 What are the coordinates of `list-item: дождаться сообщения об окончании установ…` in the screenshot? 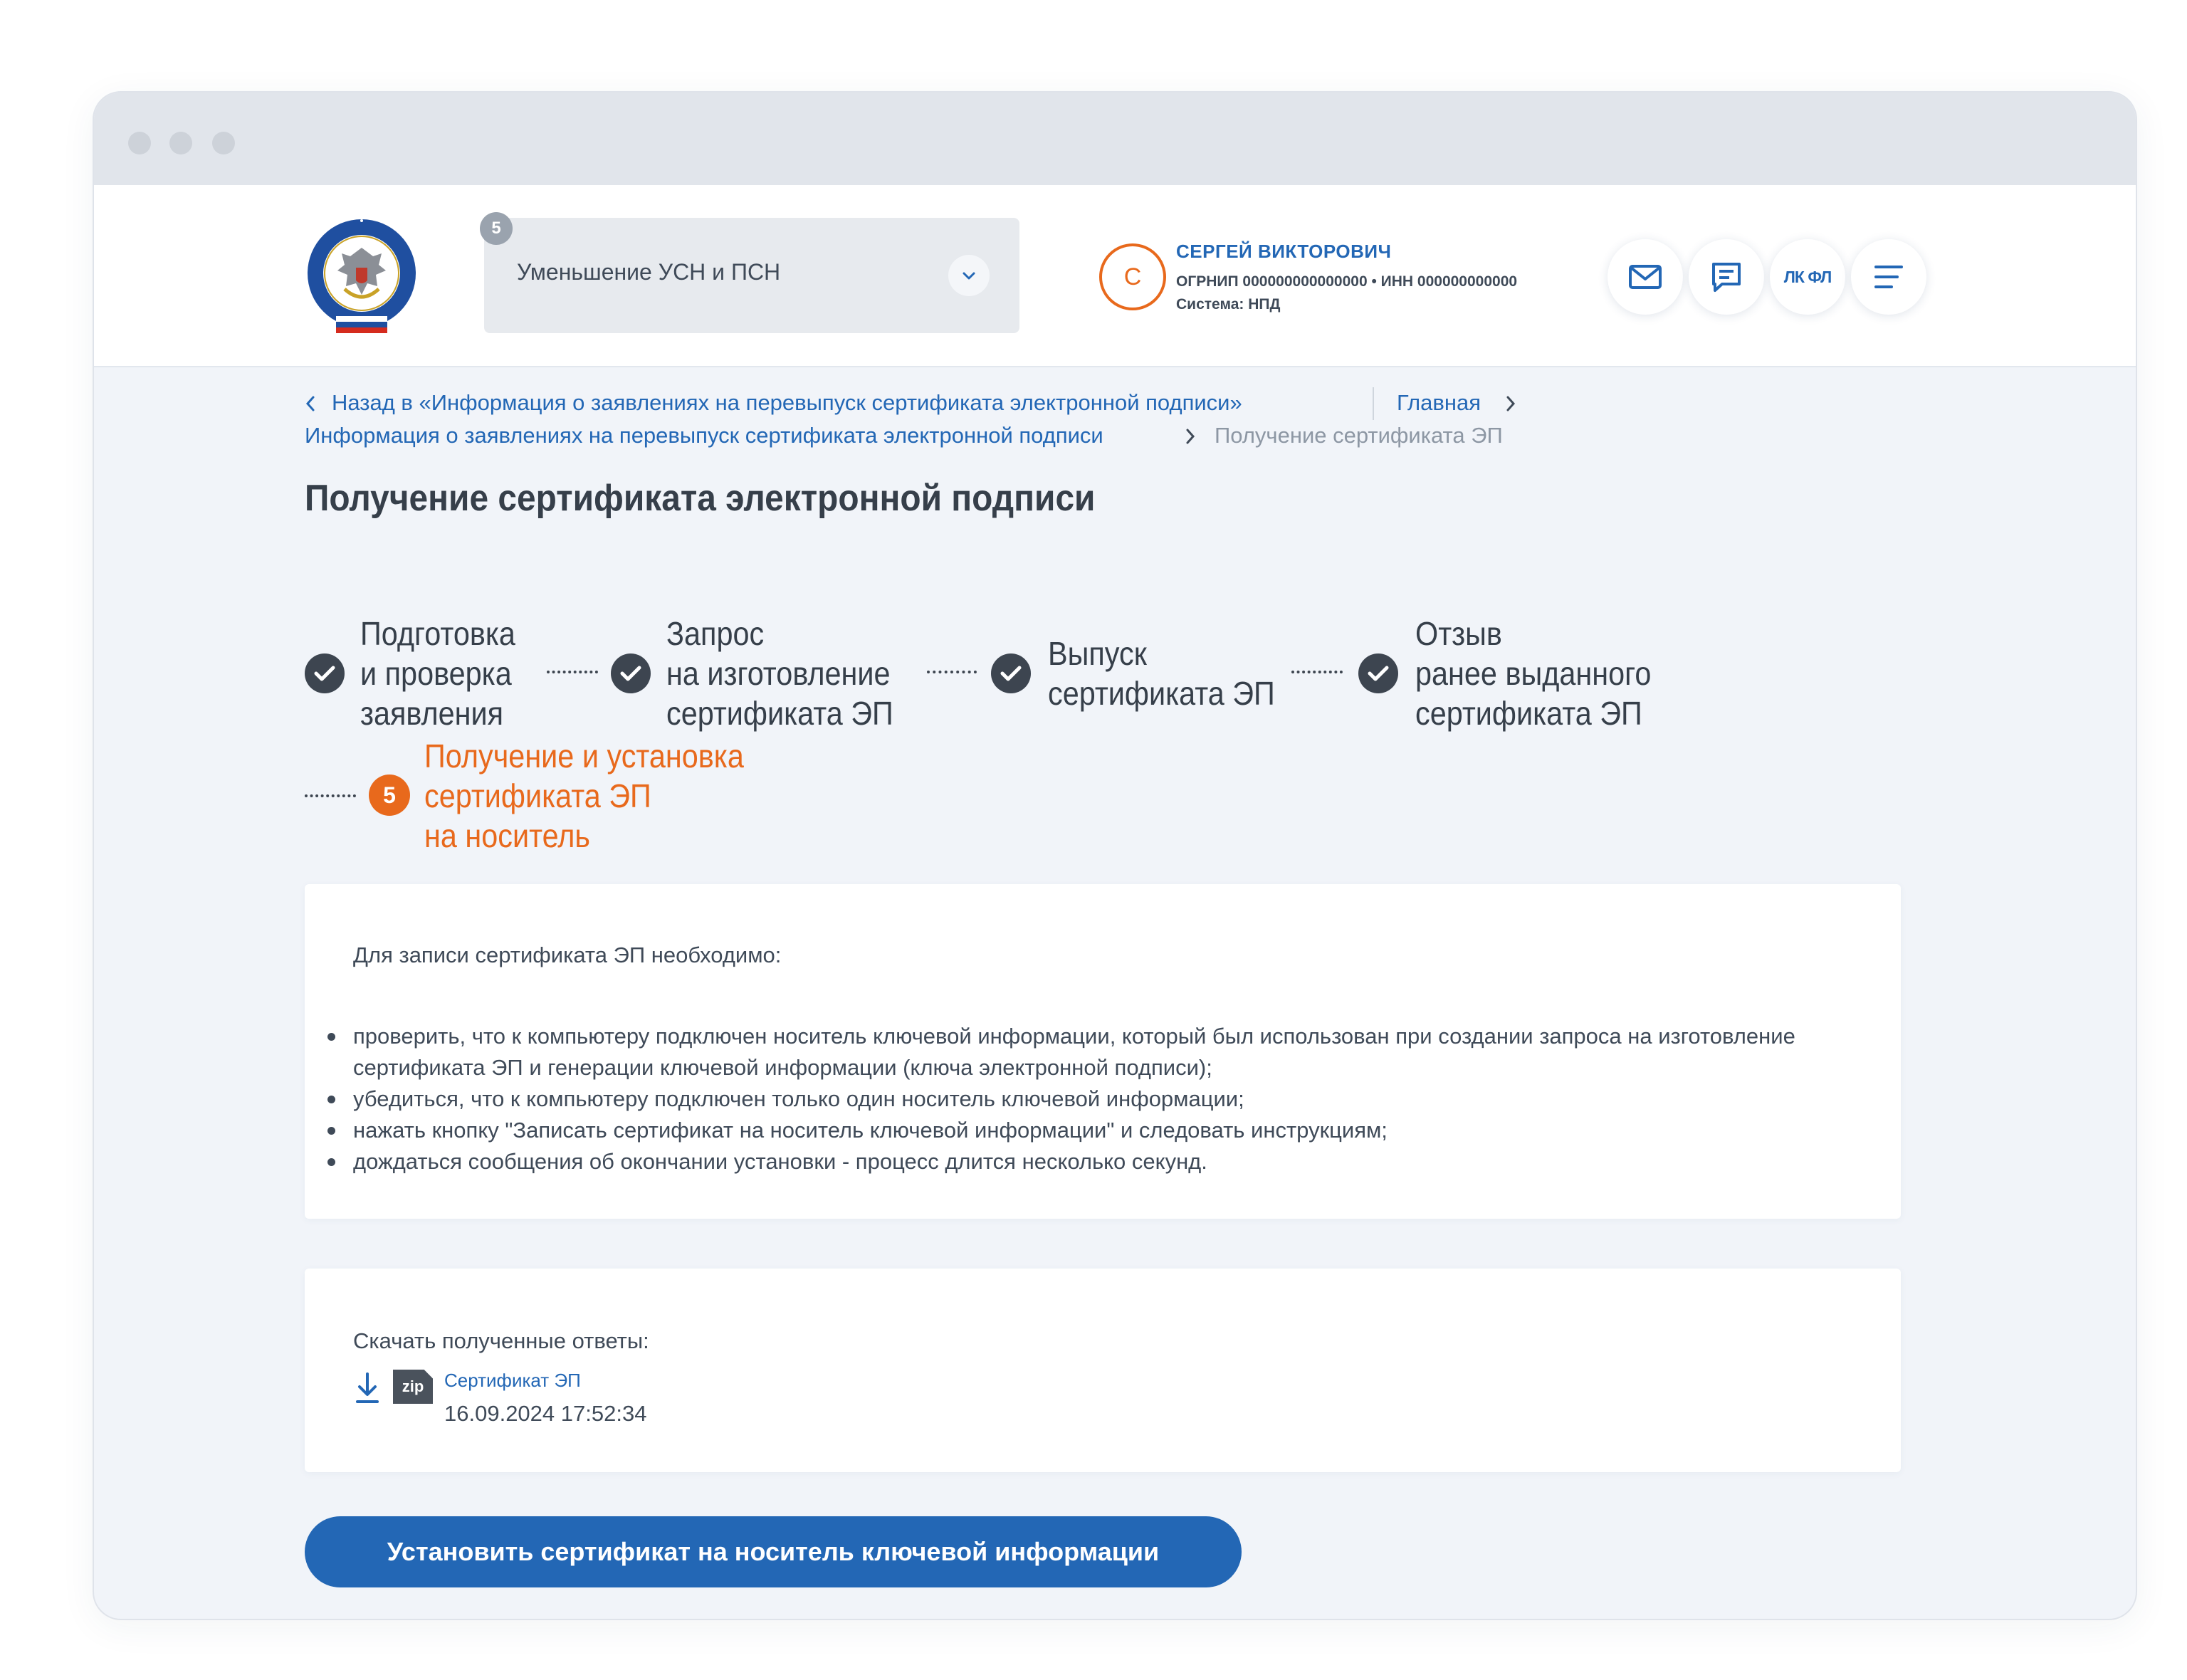 It's located at (1087, 1161).